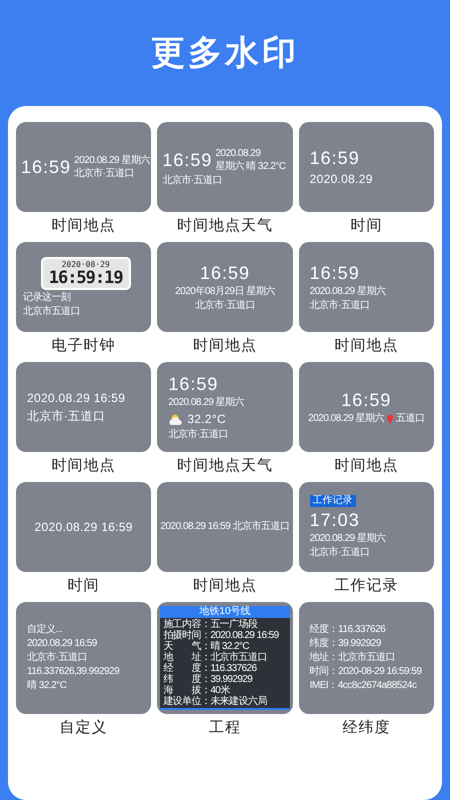 This screenshot has width=450, height=800. What do you see at coordinates (86, 264) in the screenshot?
I see `clock-date: 2020·08·29` at bounding box center [86, 264].